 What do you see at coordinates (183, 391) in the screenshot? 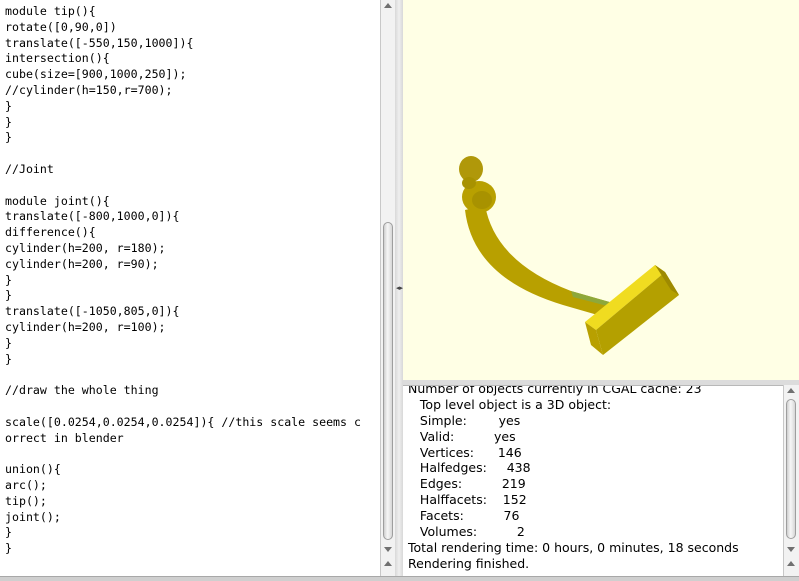
I see `code-line: //draw the whole thing` at bounding box center [183, 391].